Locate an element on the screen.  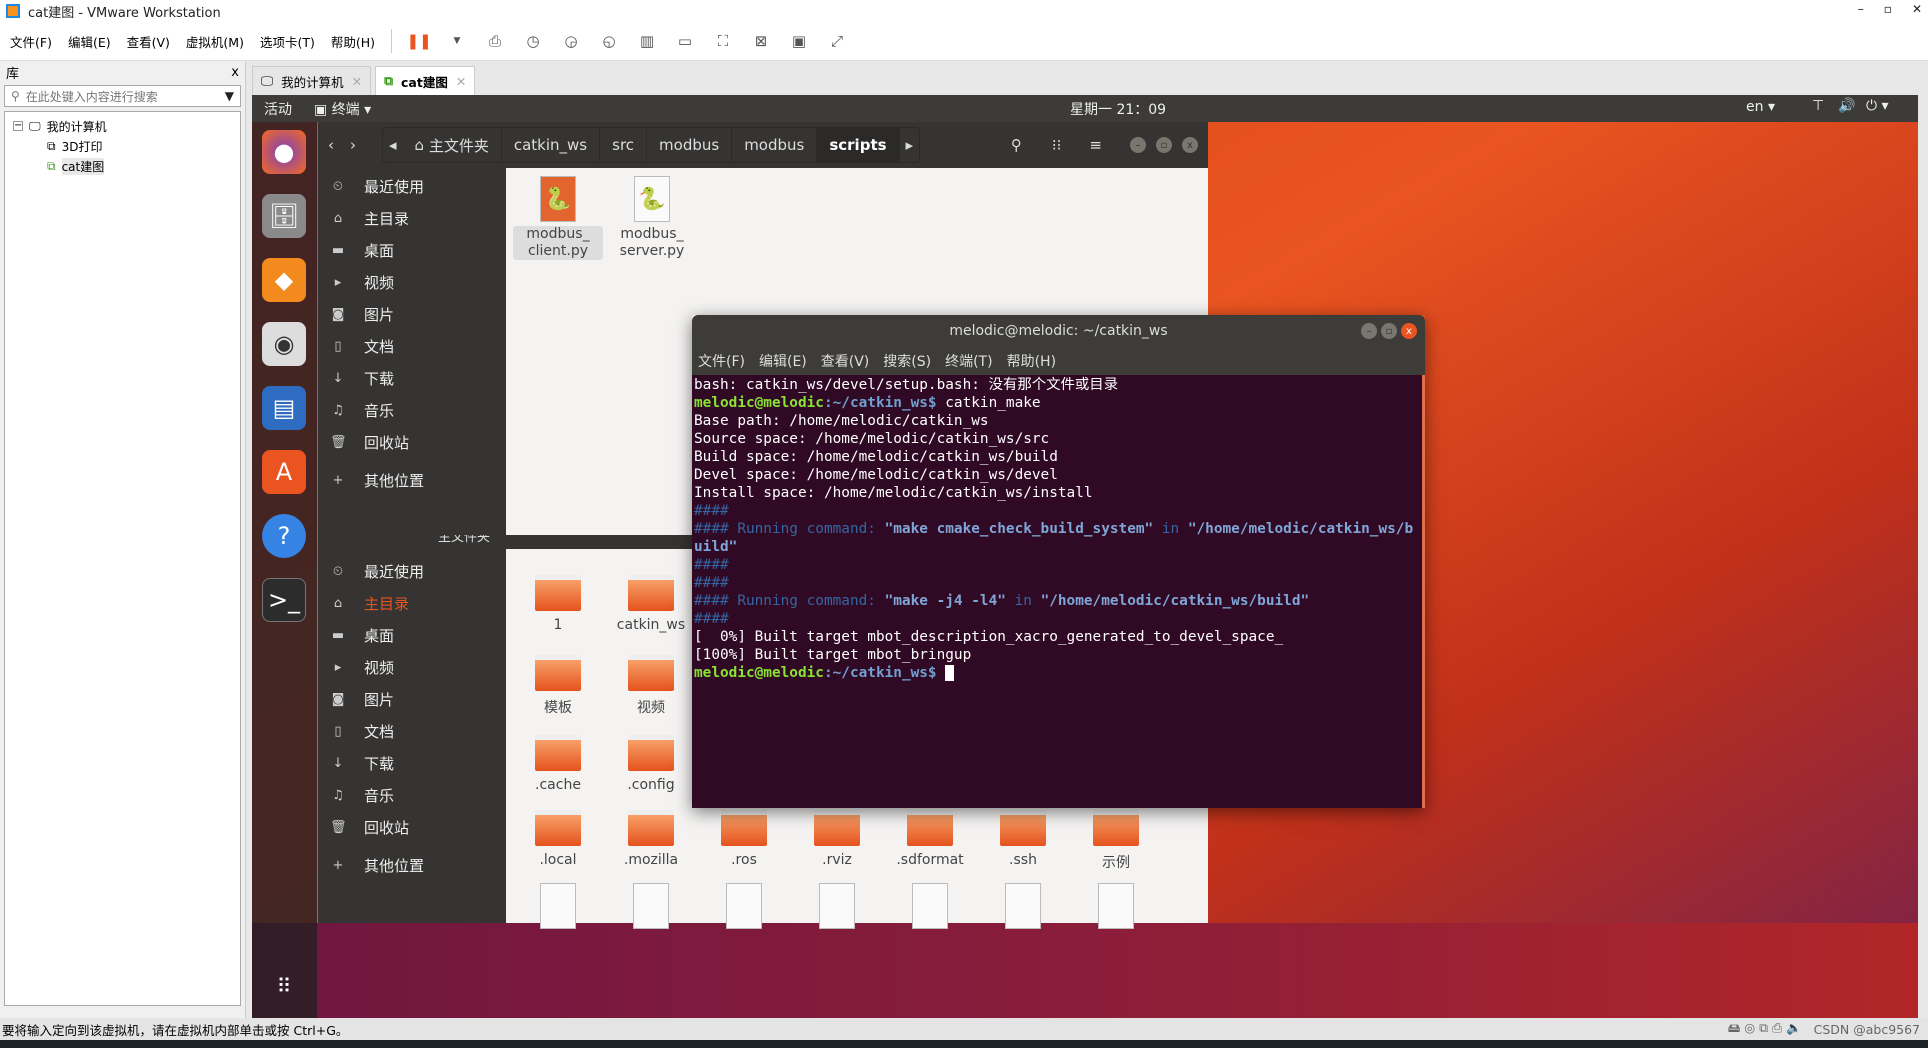
folder-item: 视频 is located at coordinates (651, 686).